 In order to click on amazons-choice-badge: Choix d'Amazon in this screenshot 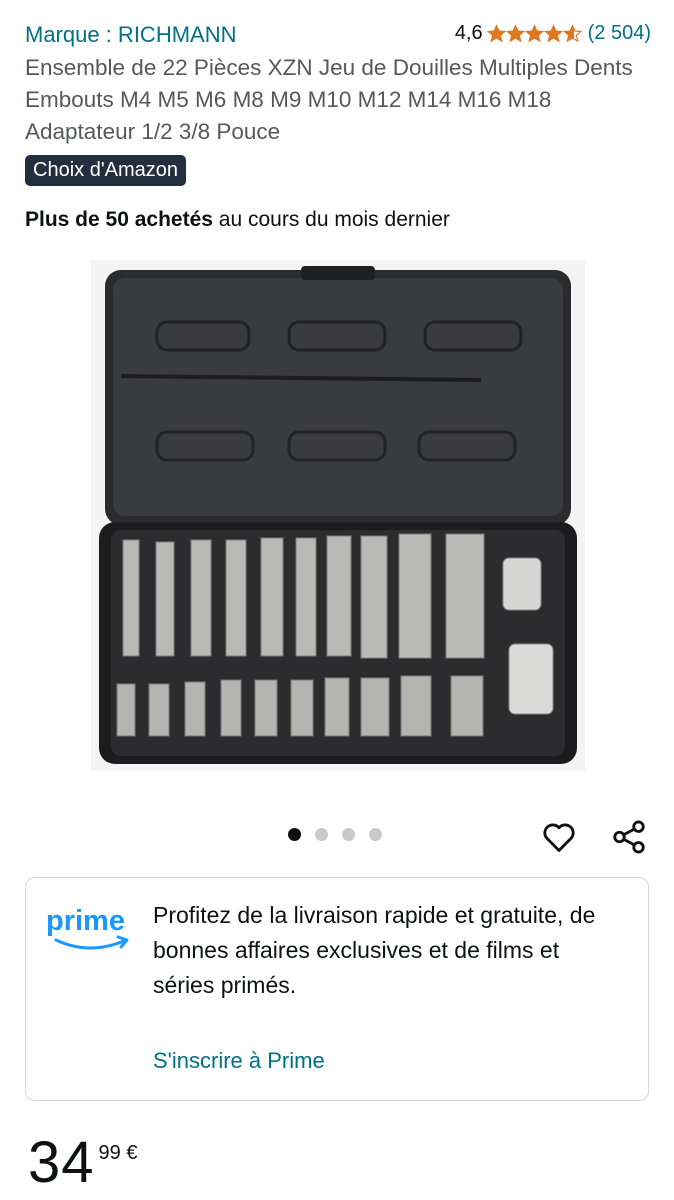, I will do `click(105, 170)`.